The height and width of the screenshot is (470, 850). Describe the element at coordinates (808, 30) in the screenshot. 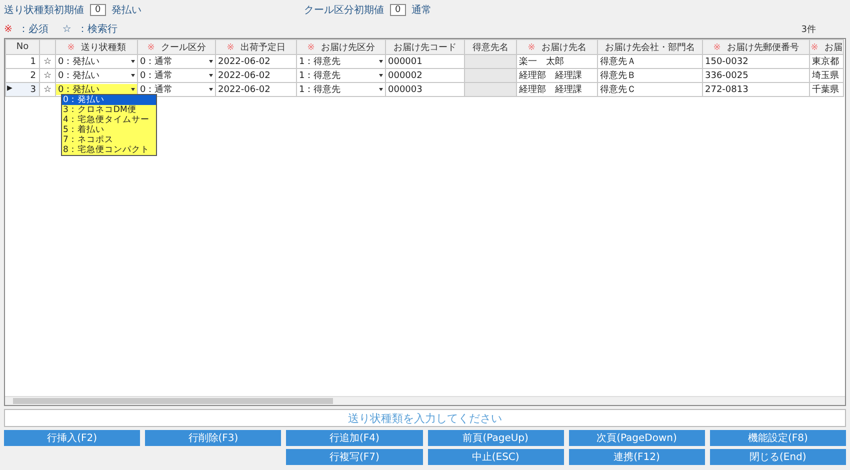

I see `record-count: 3件` at that location.